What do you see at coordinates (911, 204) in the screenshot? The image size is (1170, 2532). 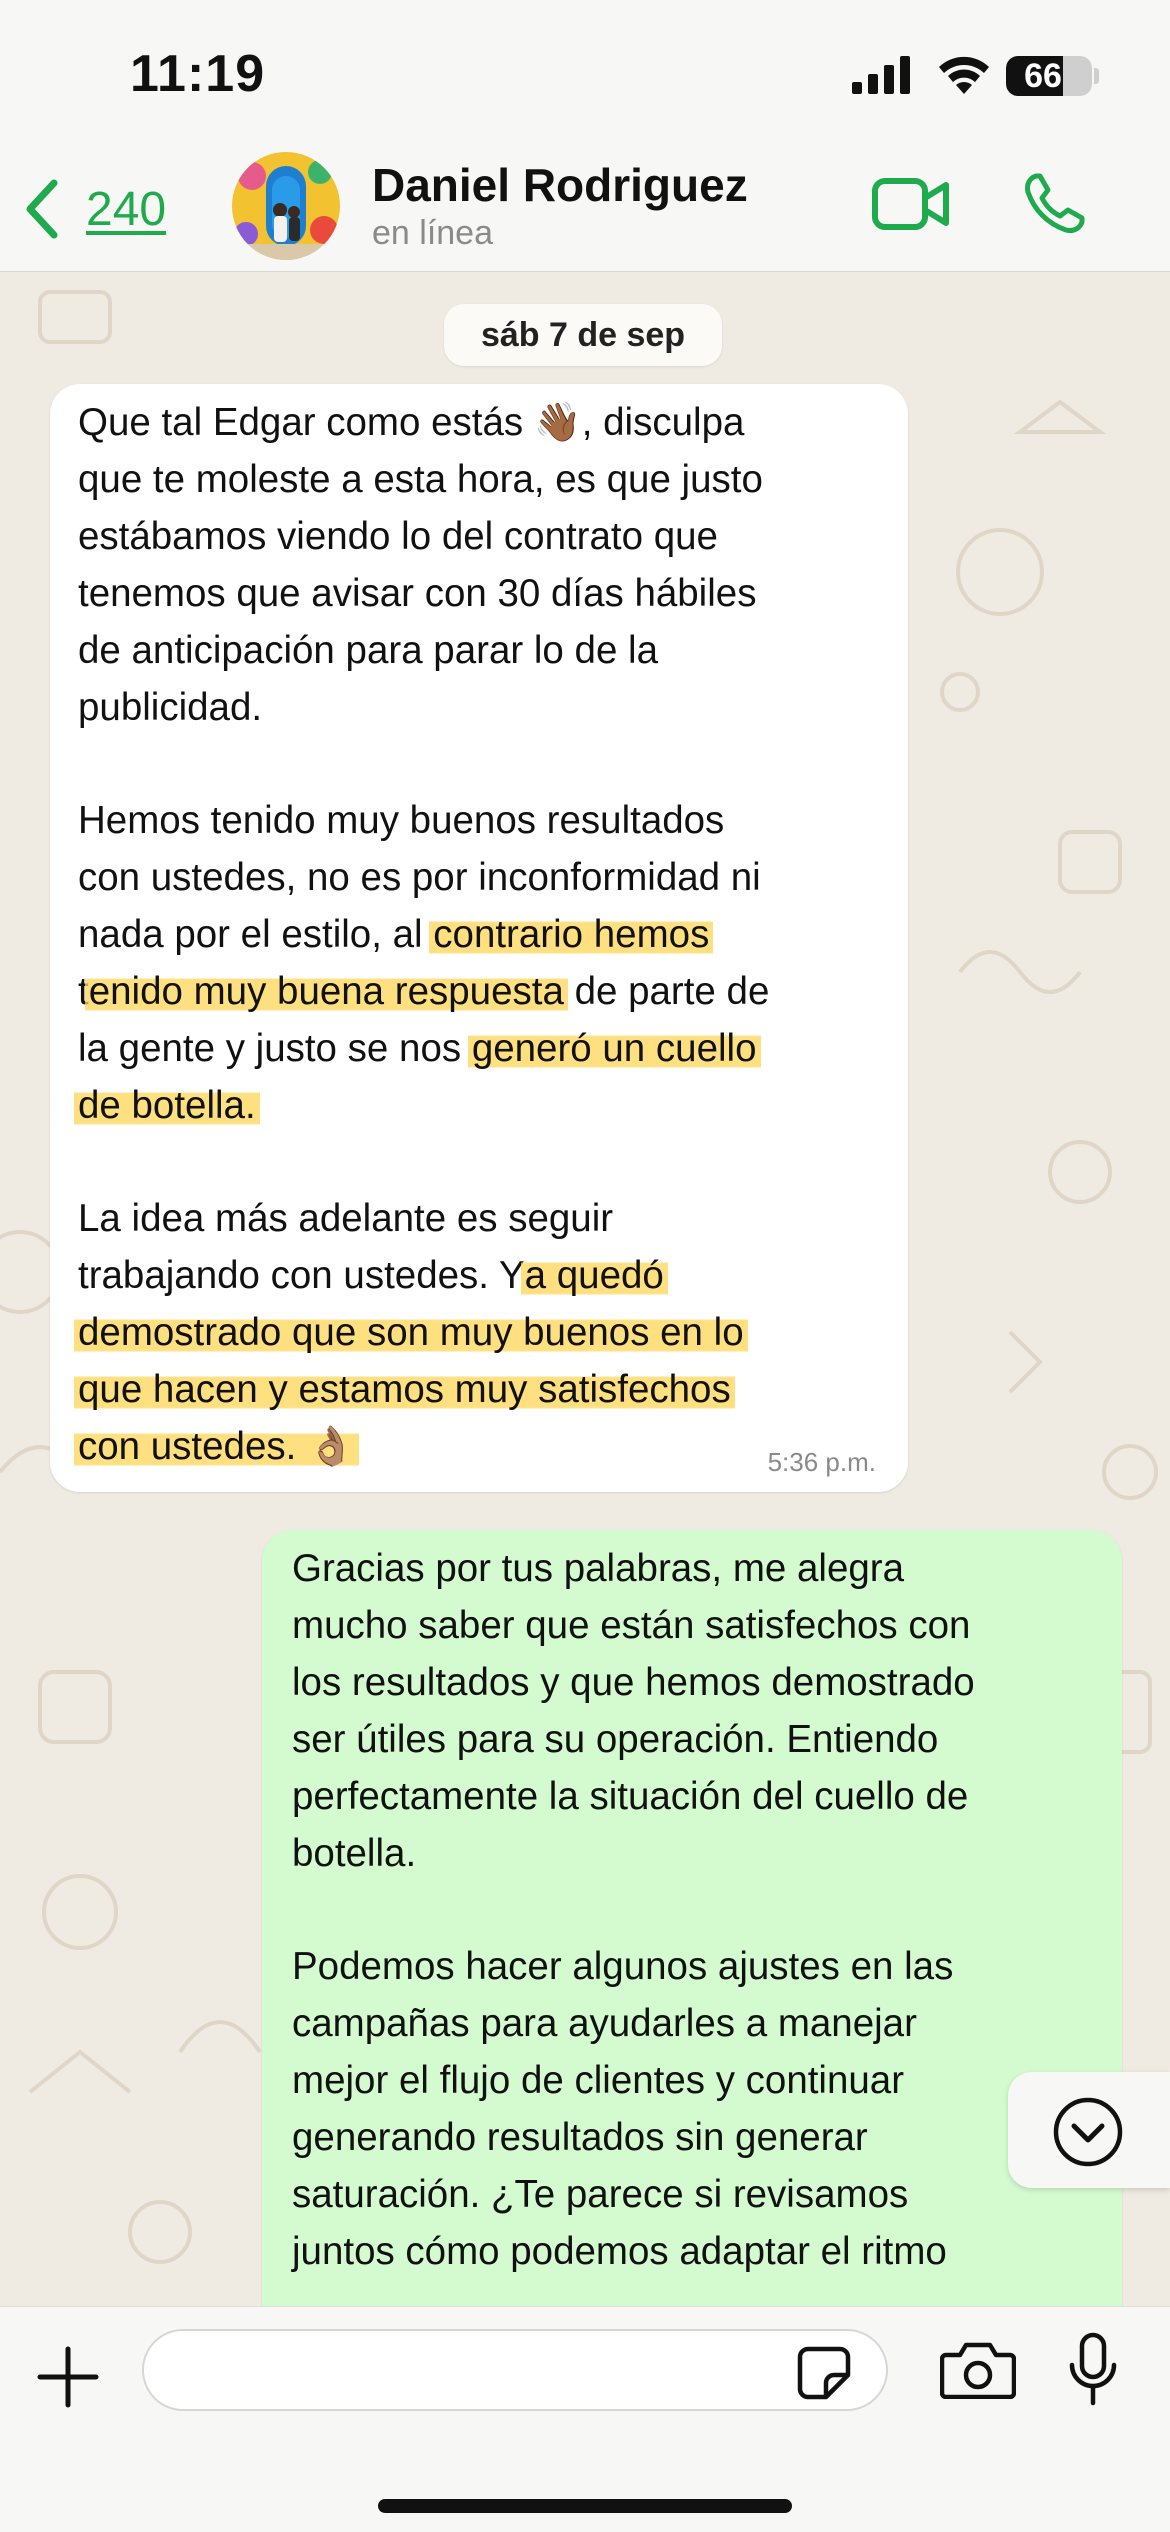 I see `video-camera-icon` at bounding box center [911, 204].